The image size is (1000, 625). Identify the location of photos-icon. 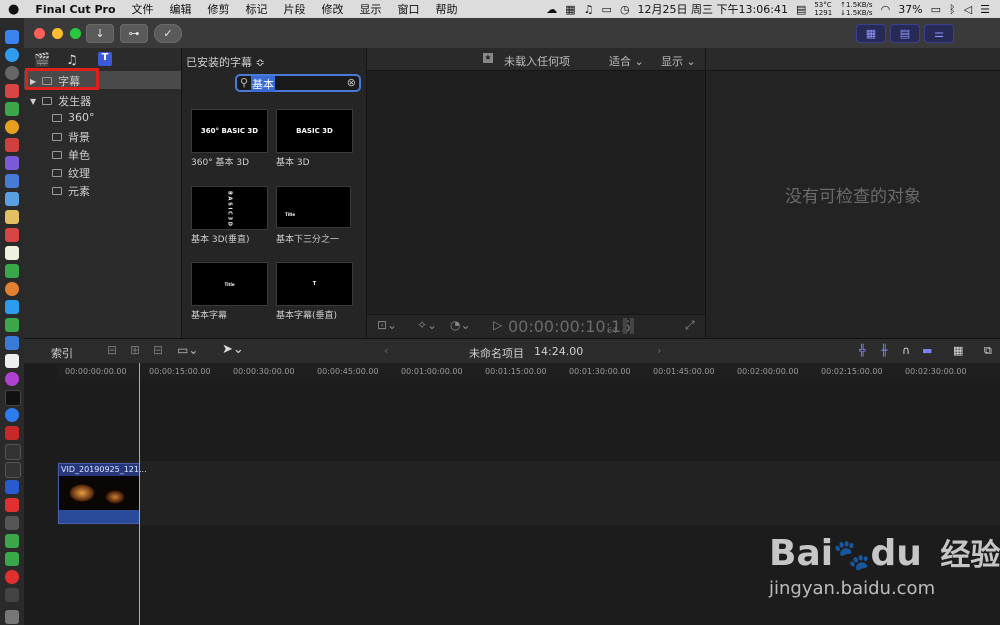
(12, 289).